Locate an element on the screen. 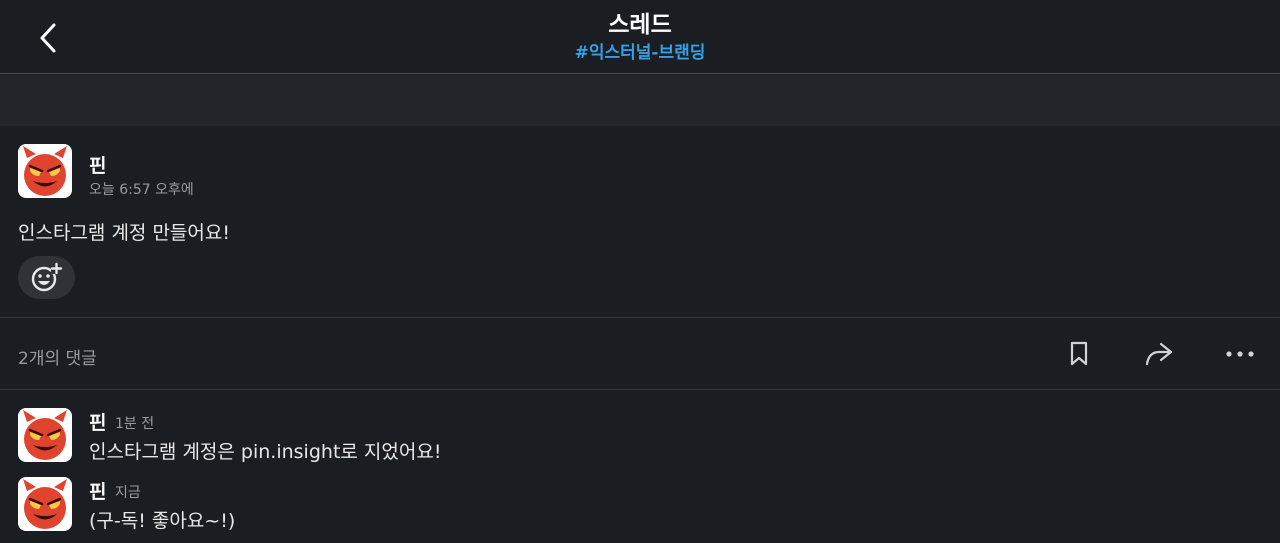 The image size is (1280, 543). timestamp: 오늘 6:57 오후에 is located at coordinates (141, 190).